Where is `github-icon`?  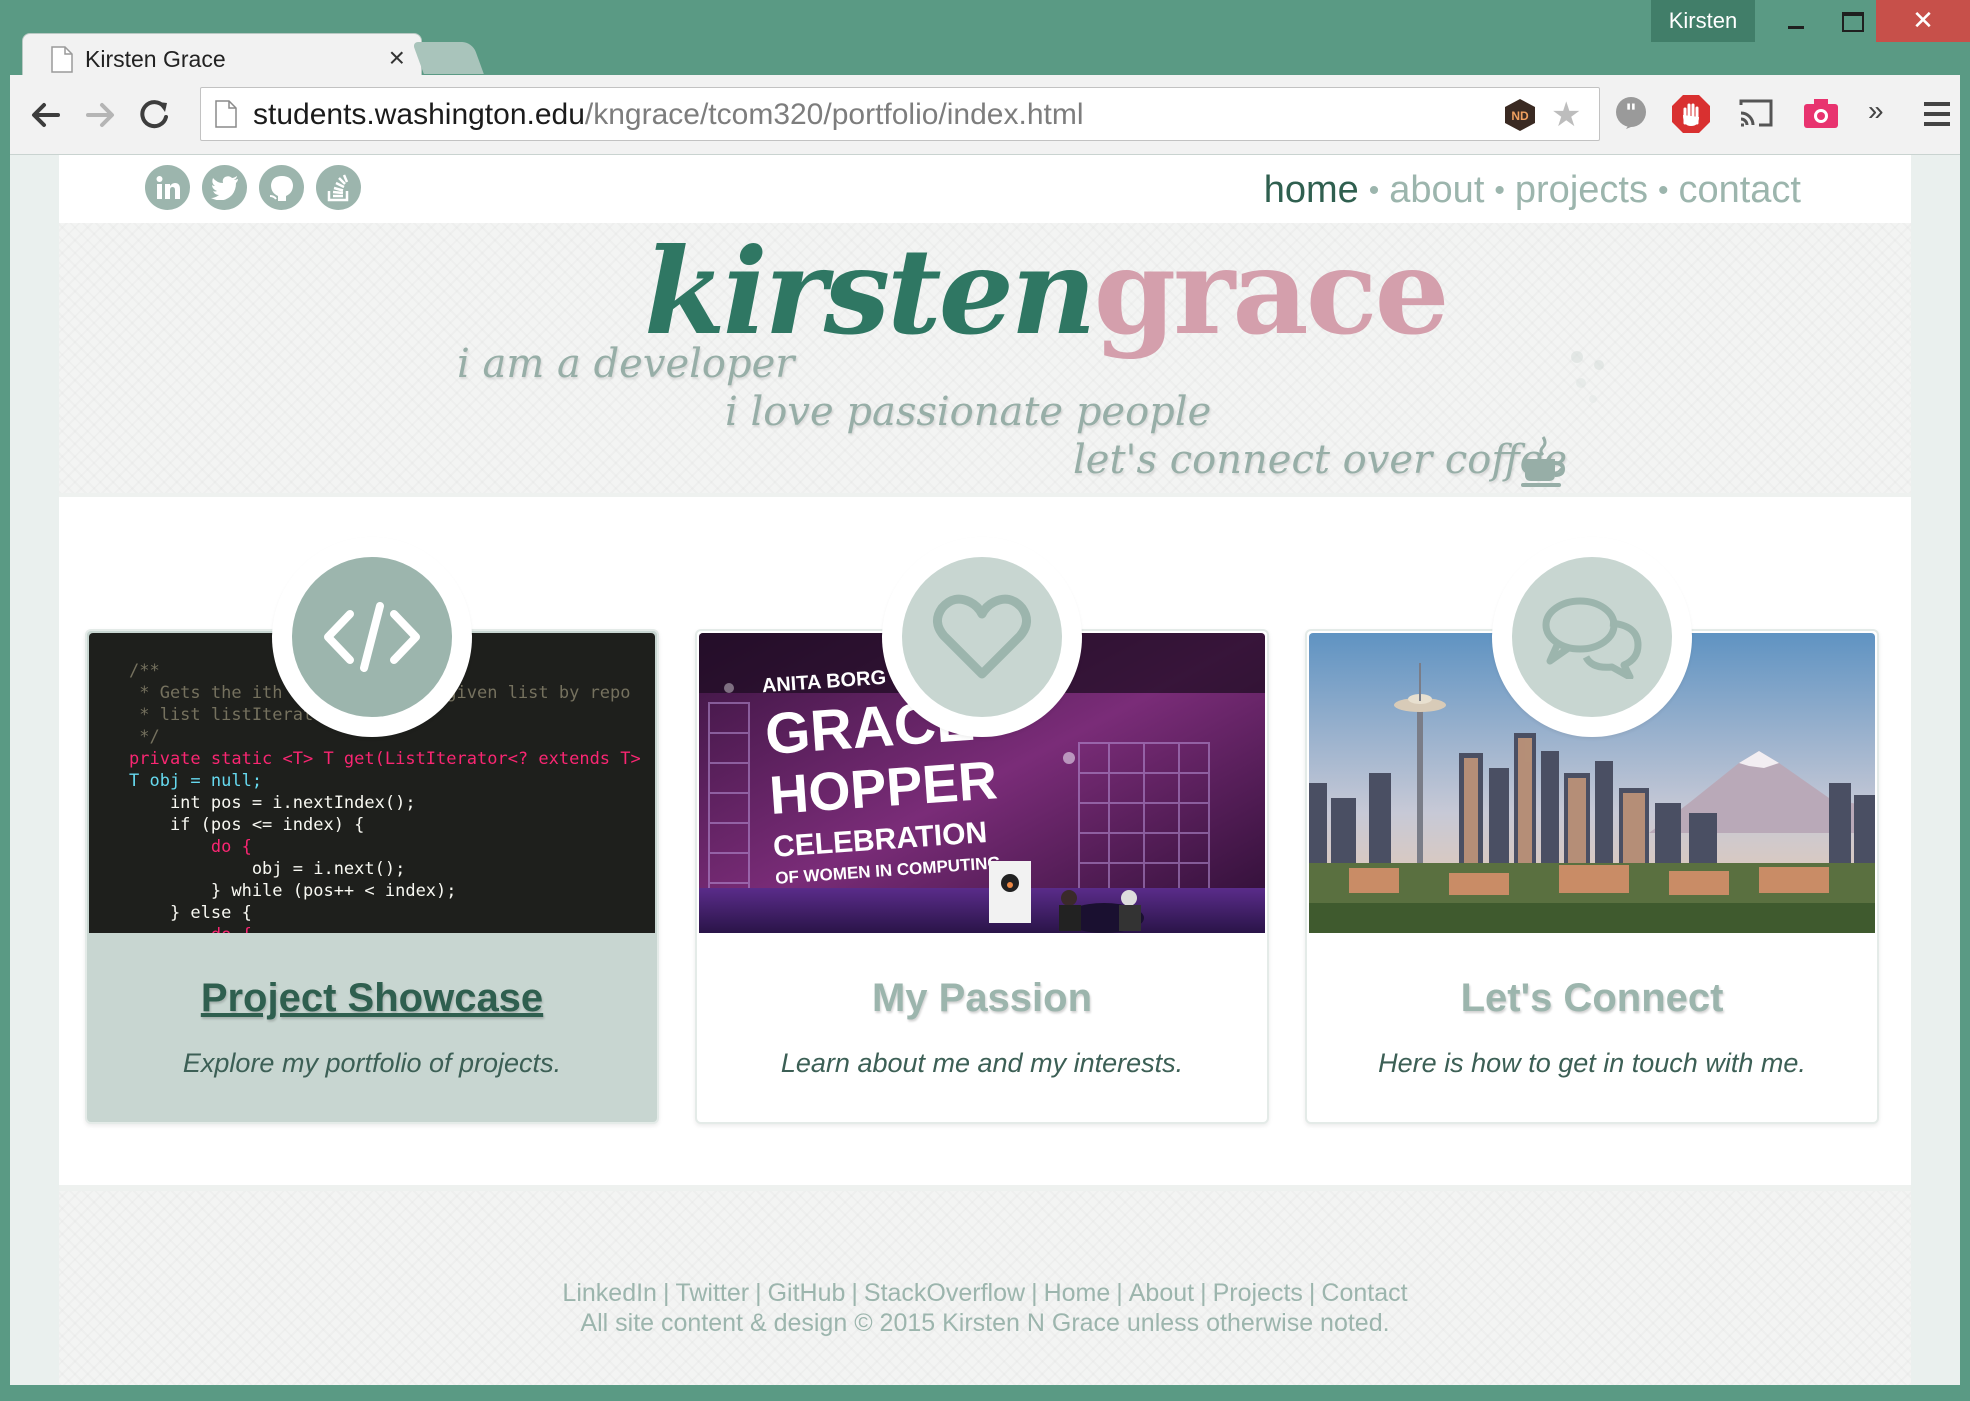
github-icon is located at coordinates (281, 187).